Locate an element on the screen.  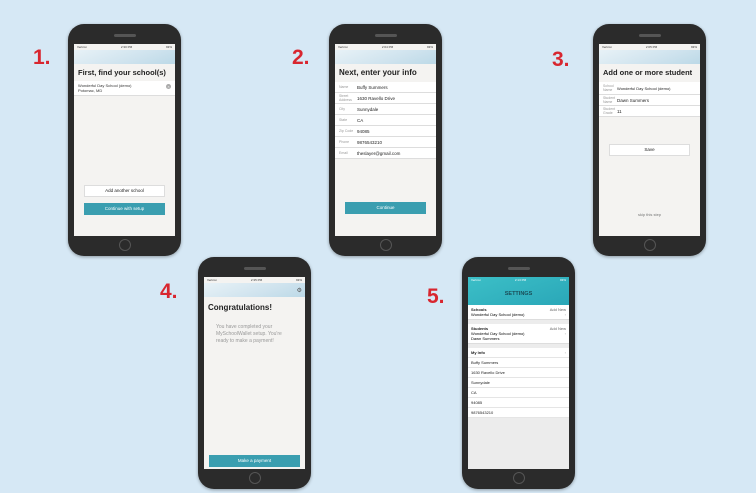
step-number-5: 5. is located at coordinates (436, 296).